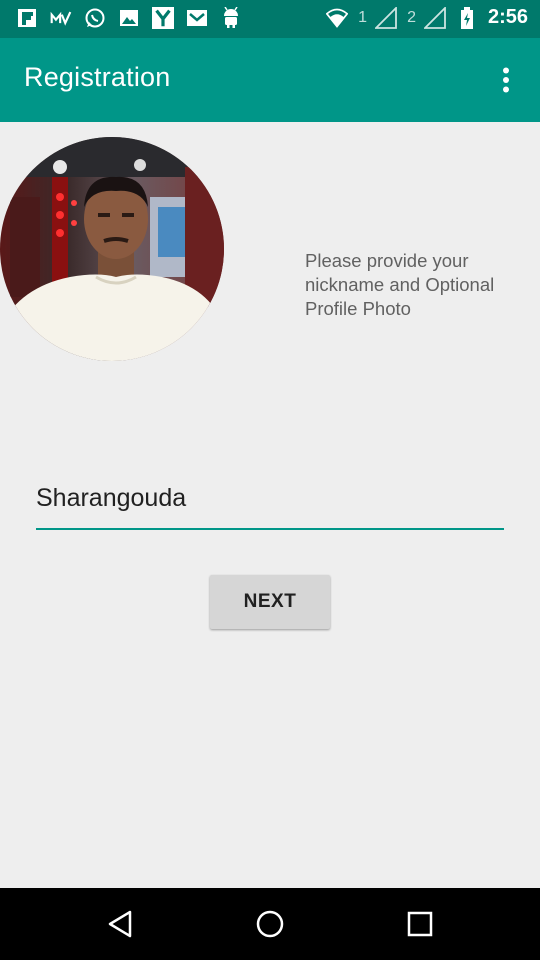 Image resolution: width=540 pixels, height=960 pixels. Describe the element at coordinates (507, 17) in the screenshot. I see `clock: 2:56` at that location.